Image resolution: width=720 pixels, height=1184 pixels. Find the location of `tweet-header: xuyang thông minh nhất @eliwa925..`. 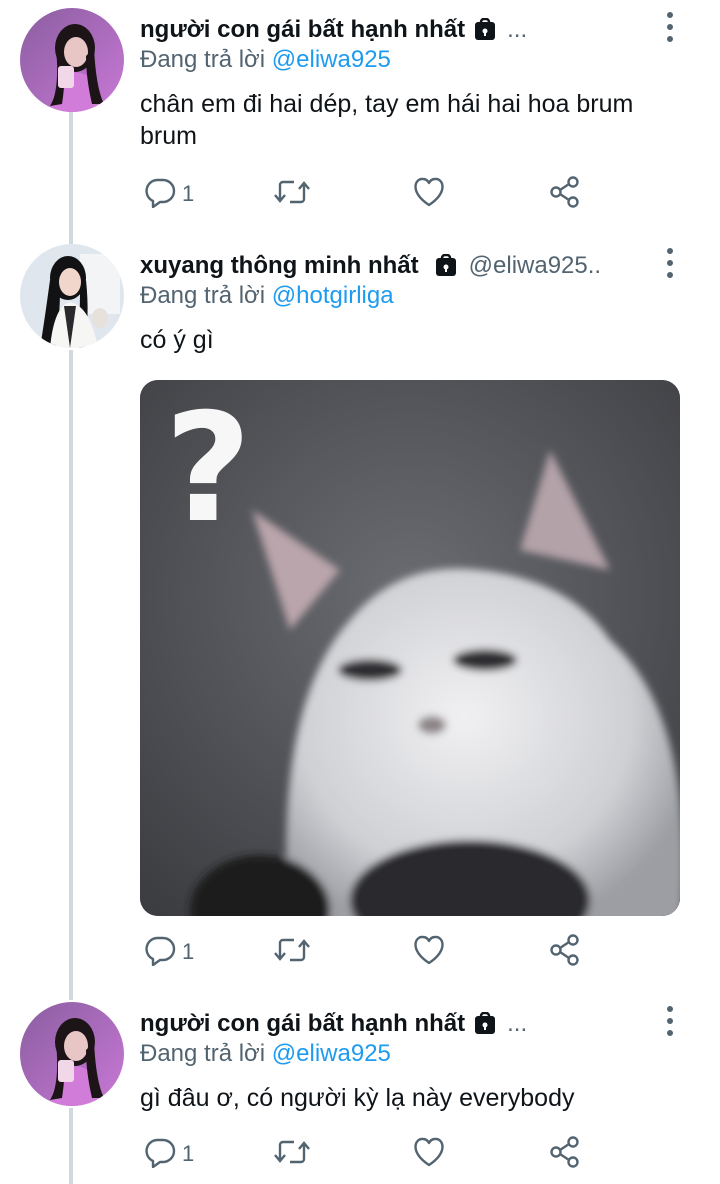

tweet-header: xuyang thông minh nhất @eliwa925.. is located at coordinates (370, 266).